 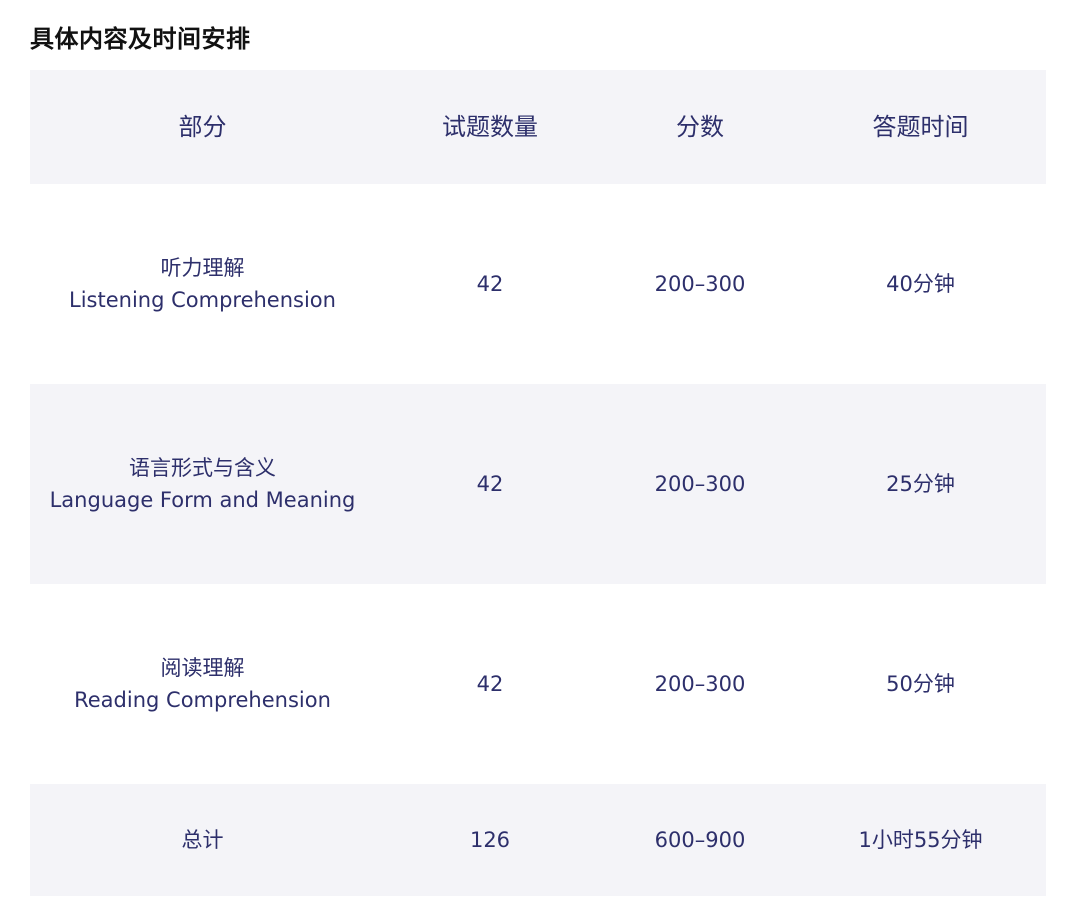 What do you see at coordinates (202, 127) in the screenshot?
I see `header-part: 部分` at bounding box center [202, 127].